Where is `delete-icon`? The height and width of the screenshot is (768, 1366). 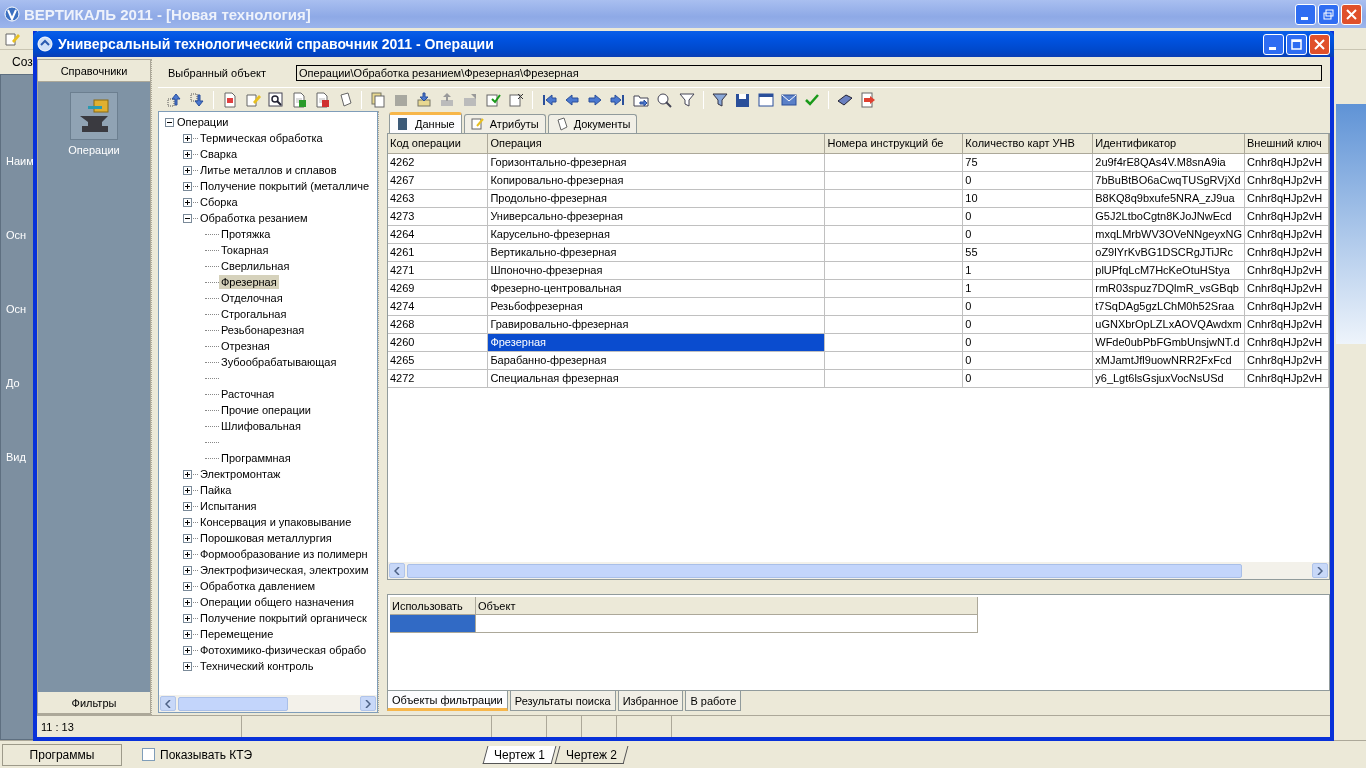
delete-icon is located at coordinates (322, 99).